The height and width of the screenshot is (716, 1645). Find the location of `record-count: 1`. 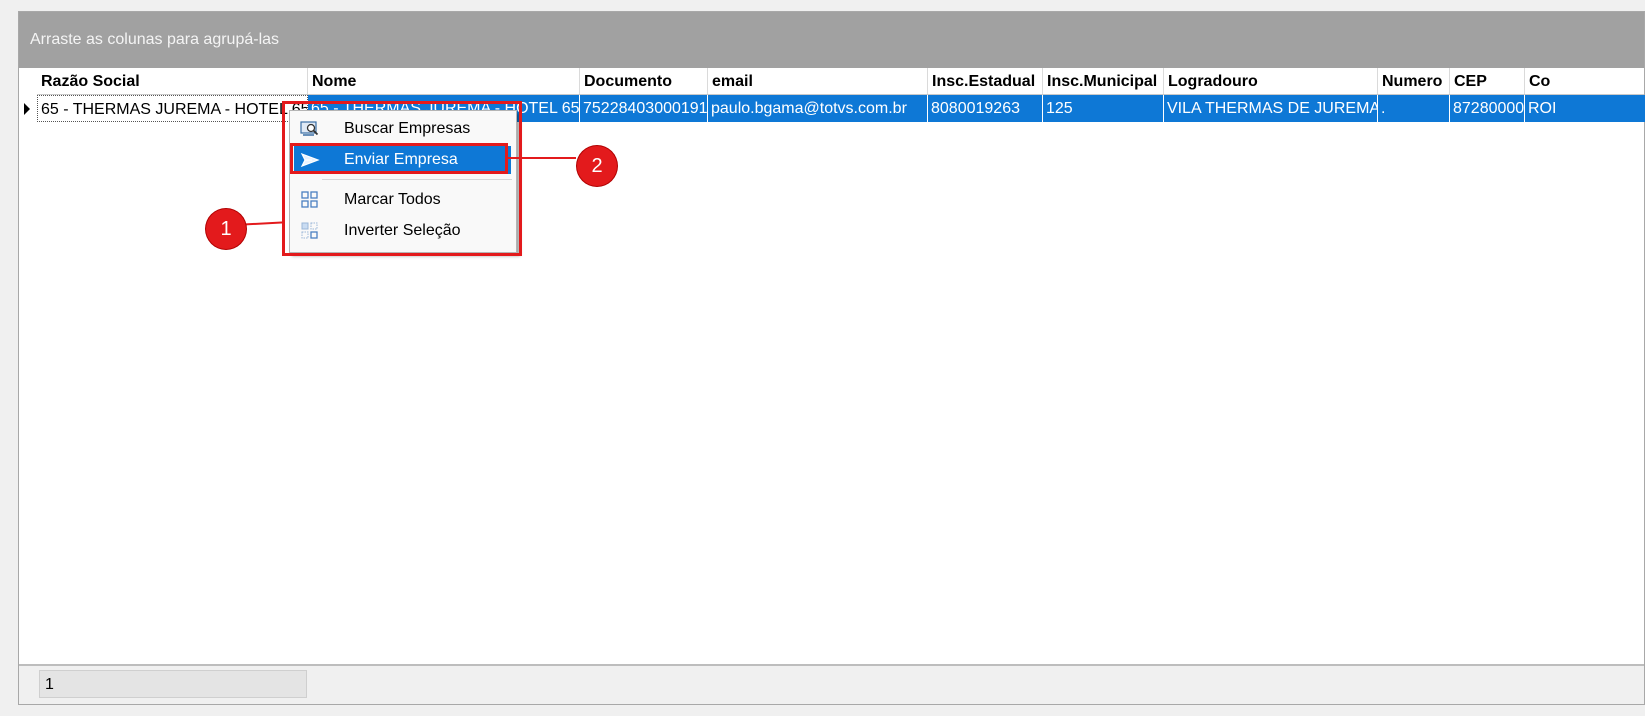

record-count: 1 is located at coordinates (173, 684).